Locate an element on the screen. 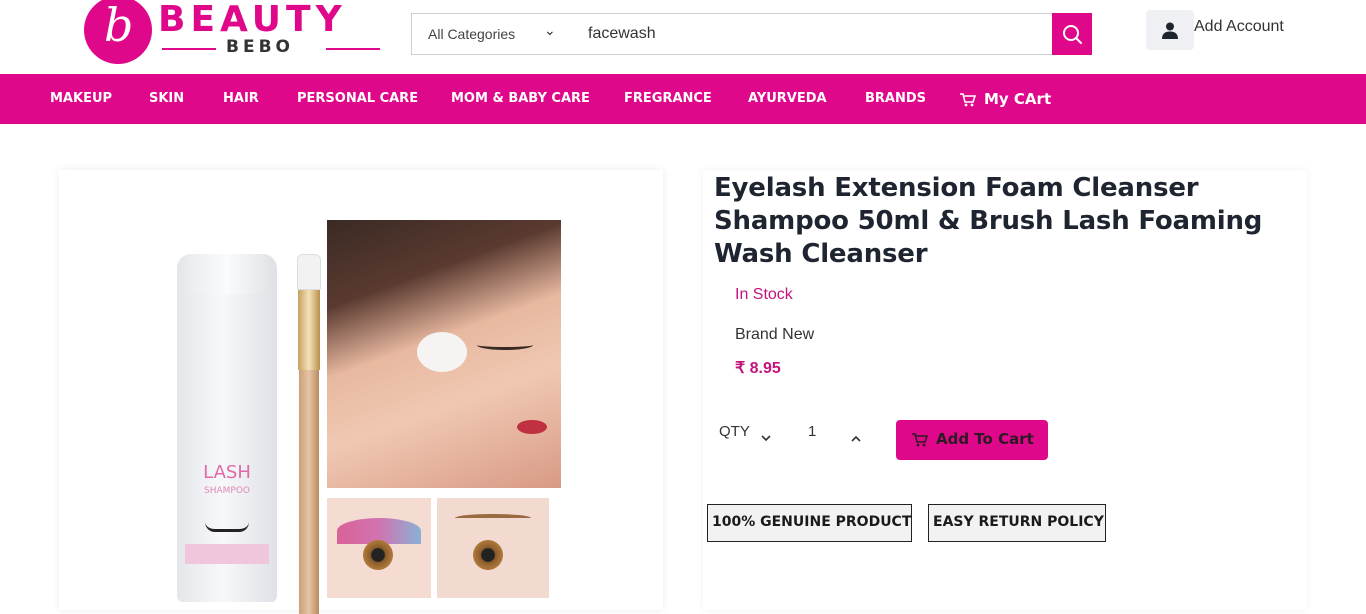 The image size is (1366, 614). model-face-photo is located at coordinates (444, 354).